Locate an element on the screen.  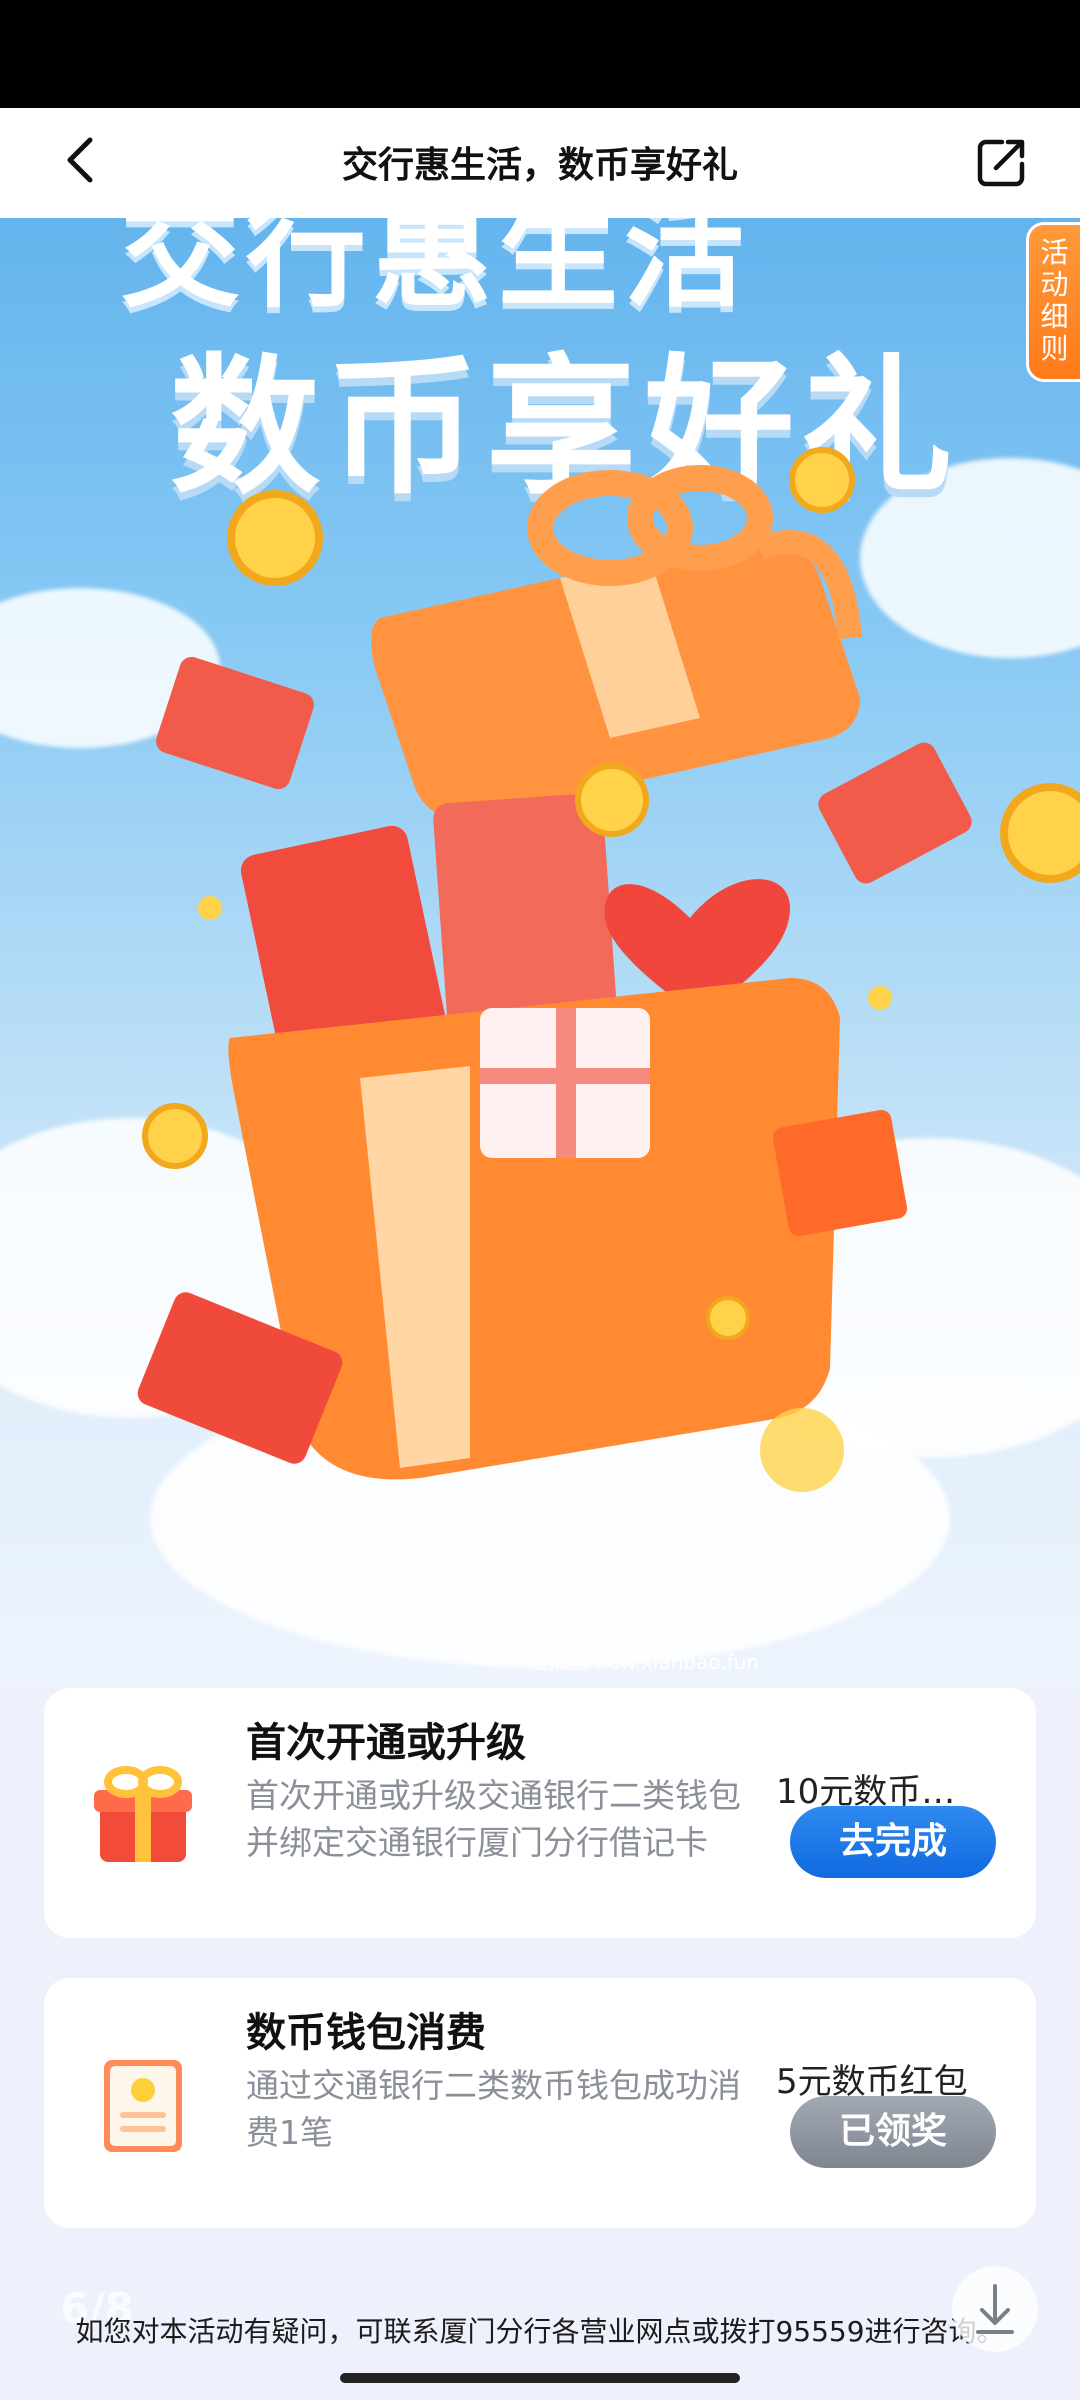
download-icon is located at coordinates (995, 2309).